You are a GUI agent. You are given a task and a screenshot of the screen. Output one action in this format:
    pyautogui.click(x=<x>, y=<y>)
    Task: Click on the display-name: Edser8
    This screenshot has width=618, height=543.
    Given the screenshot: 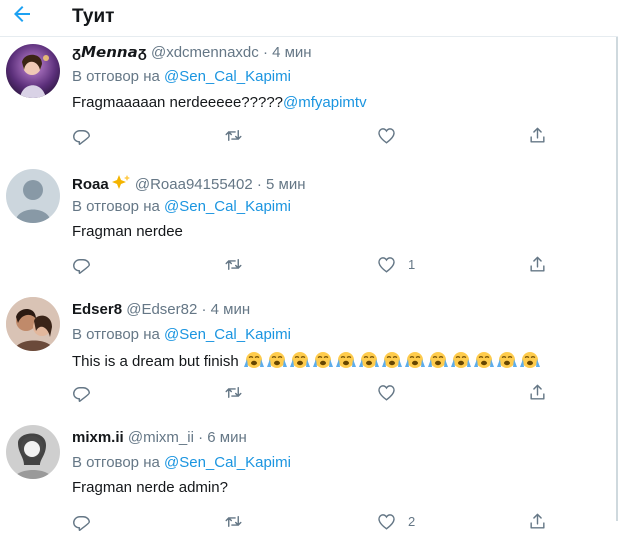 What is the action you would take?
    pyautogui.click(x=97, y=309)
    